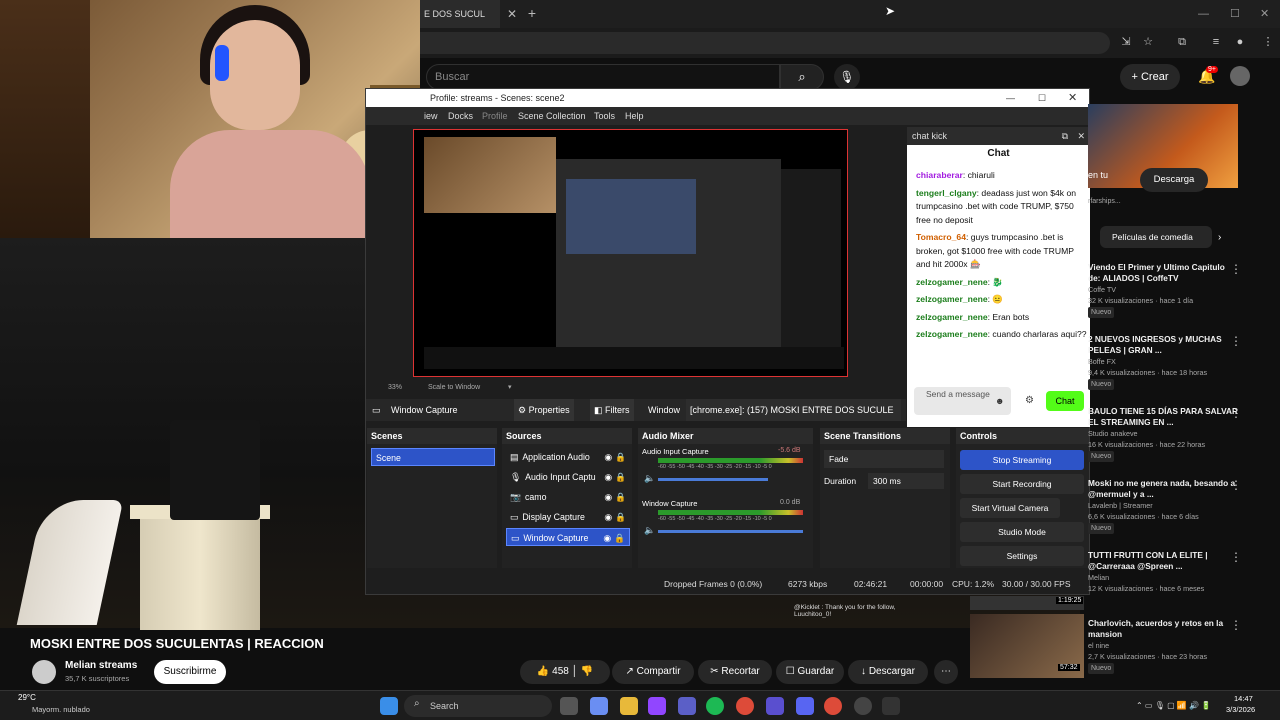  What do you see at coordinates (1010, 98) in the screenshot?
I see `obs-minimize-icon: —` at bounding box center [1010, 98].